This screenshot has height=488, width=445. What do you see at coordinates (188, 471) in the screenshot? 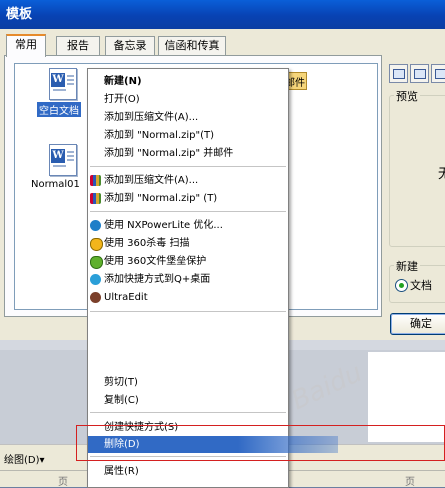
I see `menu-item-properties: 属性(R)` at bounding box center [188, 471].